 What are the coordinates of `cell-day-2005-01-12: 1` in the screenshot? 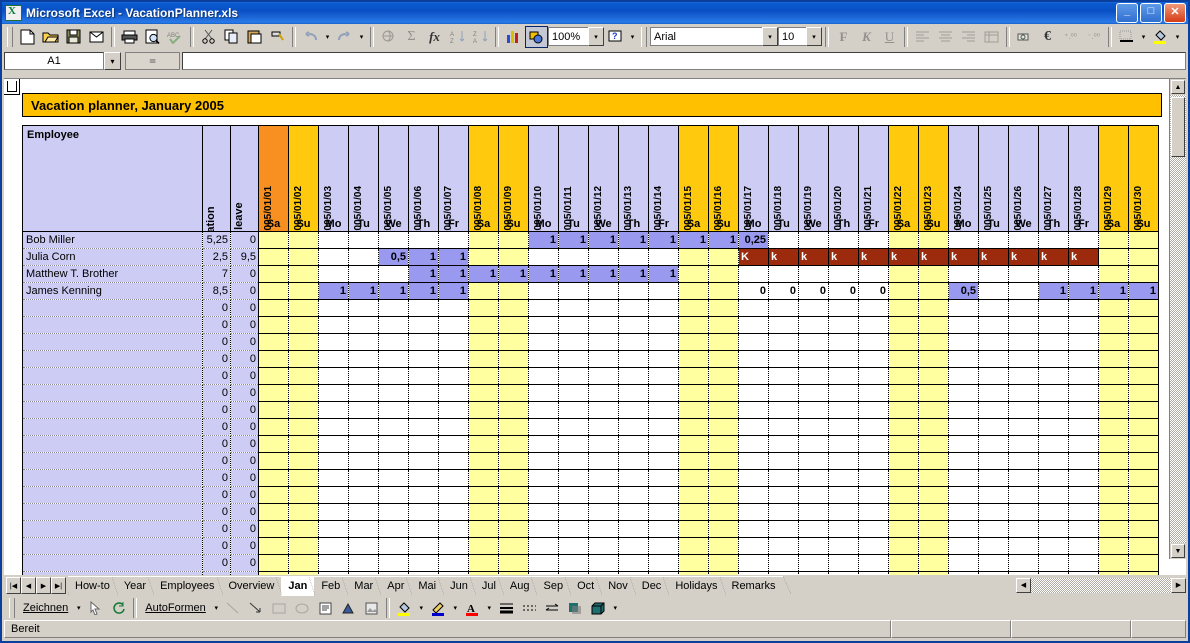 It's located at (603, 240).